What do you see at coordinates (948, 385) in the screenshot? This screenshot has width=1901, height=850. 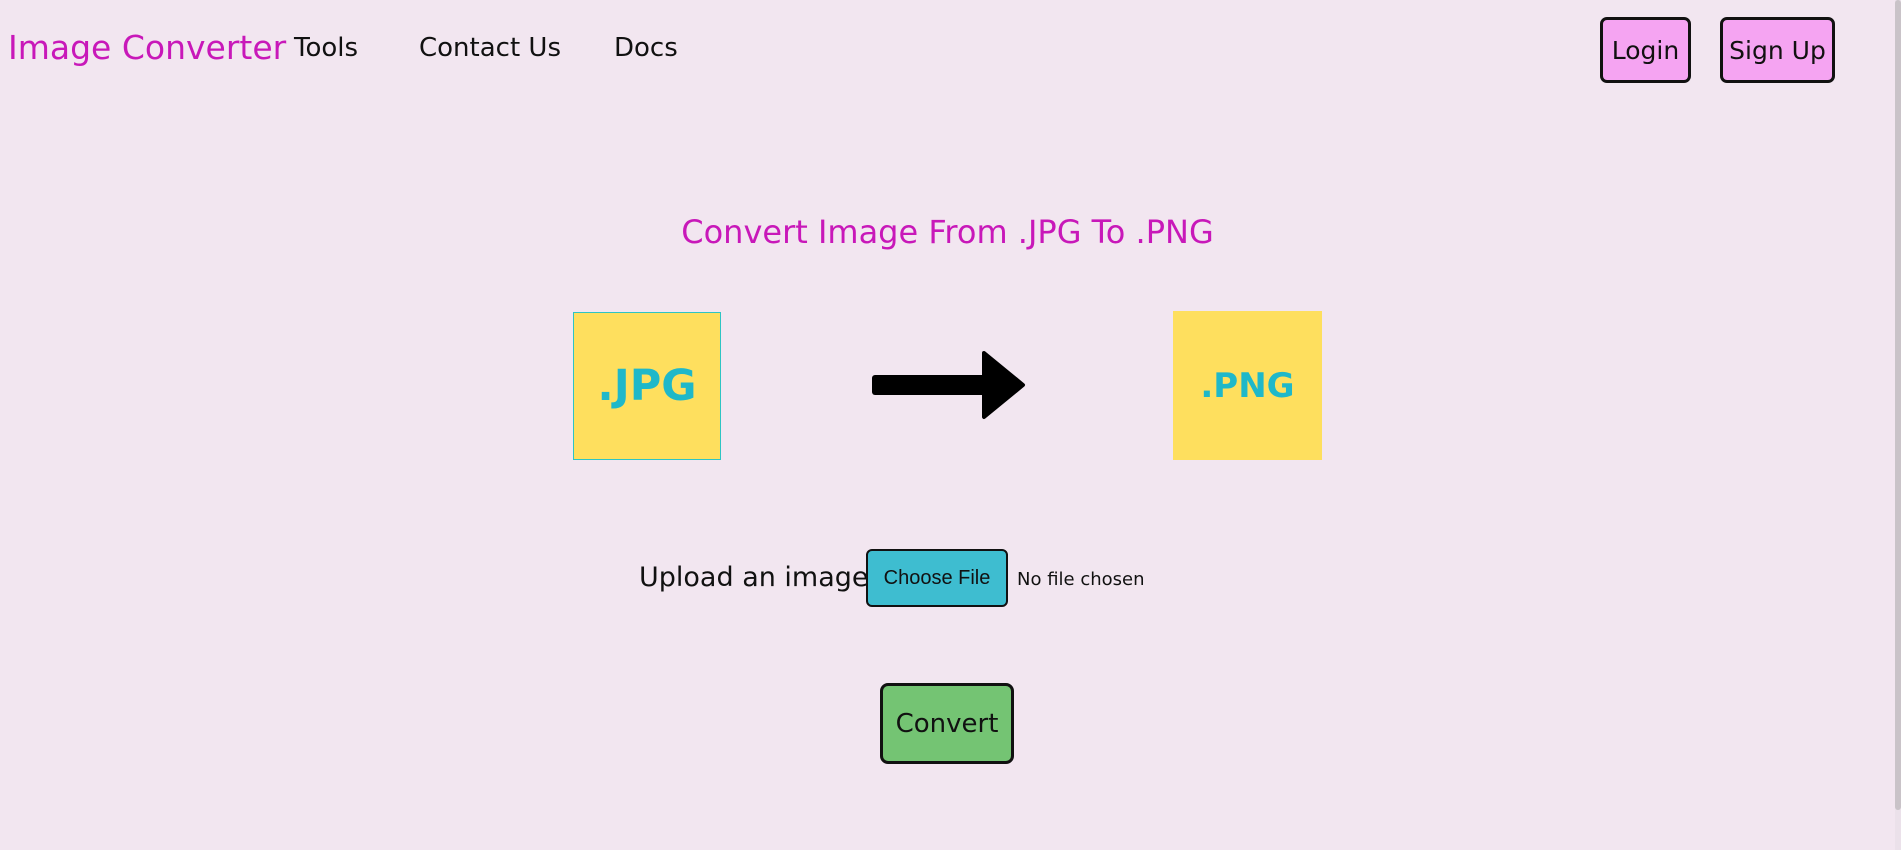 I see `arrow-right-icon` at bounding box center [948, 385].